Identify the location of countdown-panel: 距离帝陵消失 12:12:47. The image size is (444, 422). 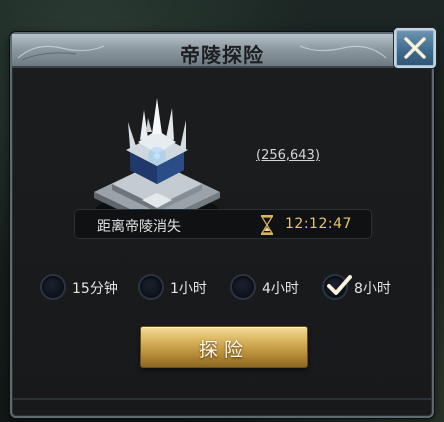
(223, 224).